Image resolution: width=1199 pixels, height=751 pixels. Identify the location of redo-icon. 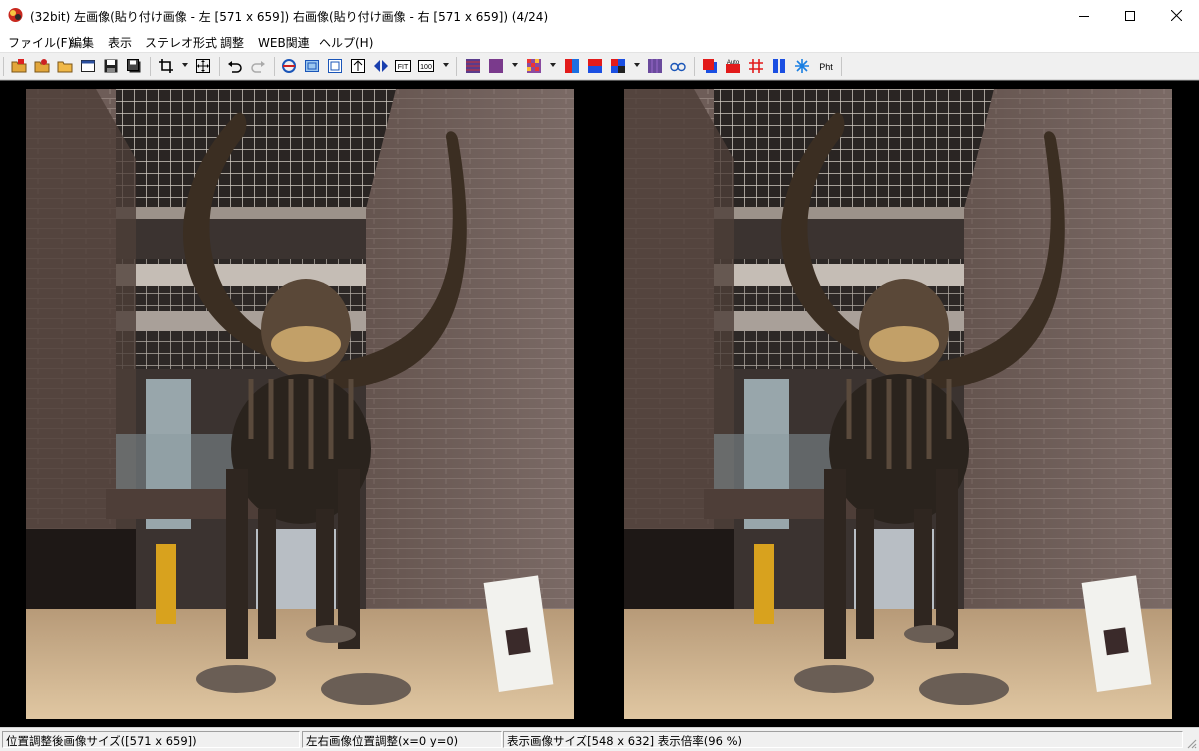
(258, 66).